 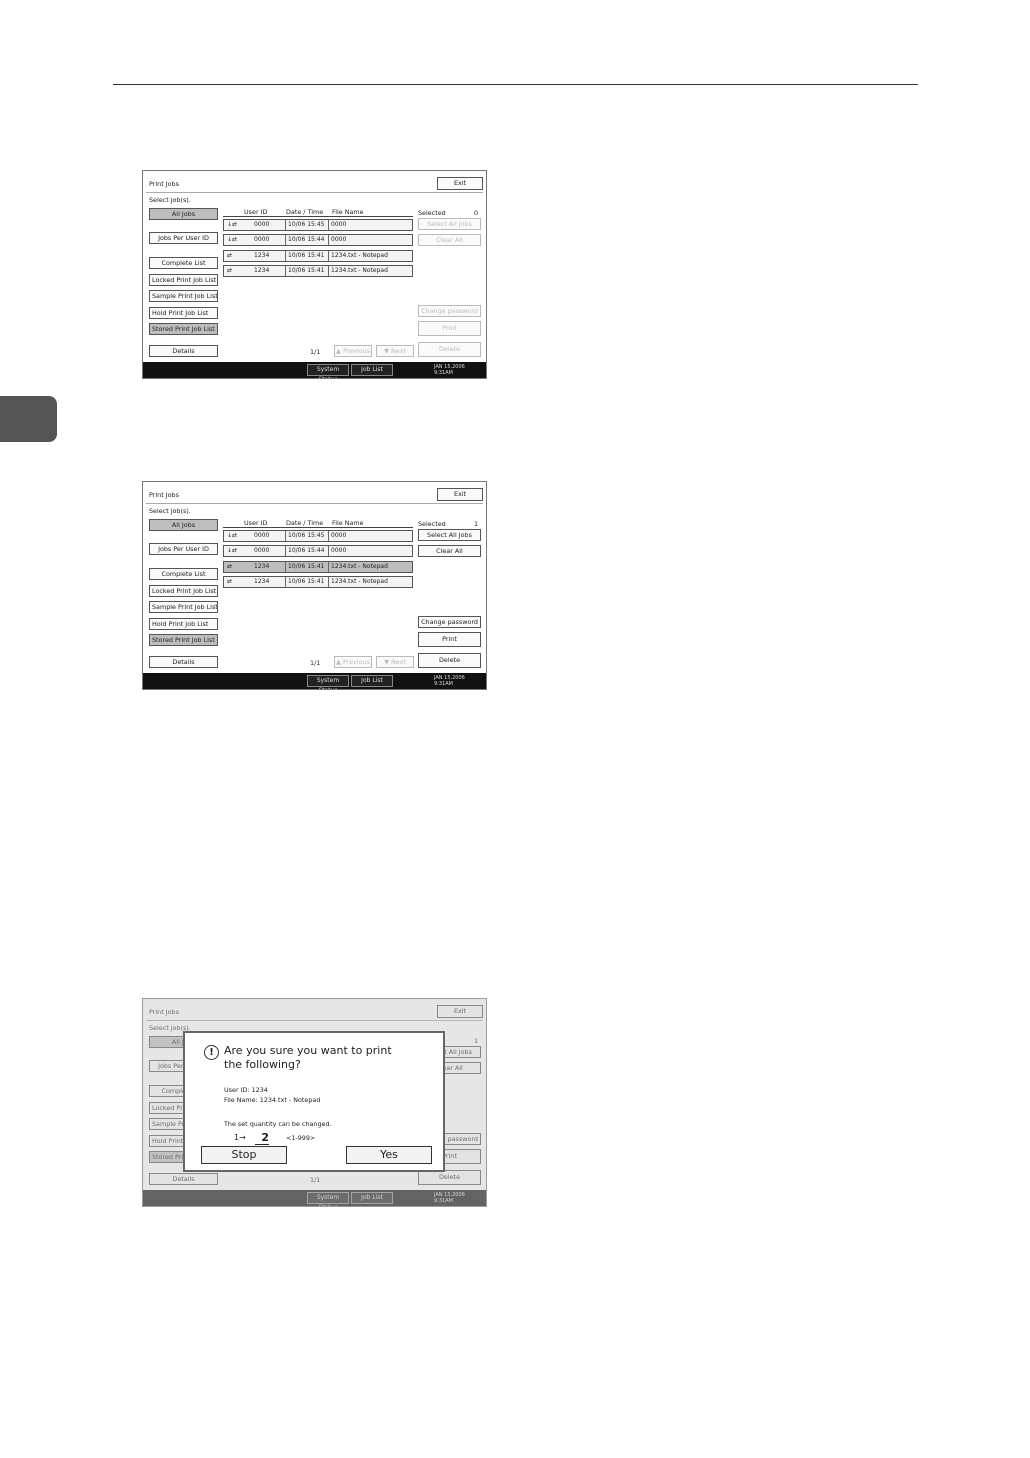 What do you see at coordinates (432, 524) in the screenshot?
I see `selected-label: Selected` at bounding box center [432, 524].